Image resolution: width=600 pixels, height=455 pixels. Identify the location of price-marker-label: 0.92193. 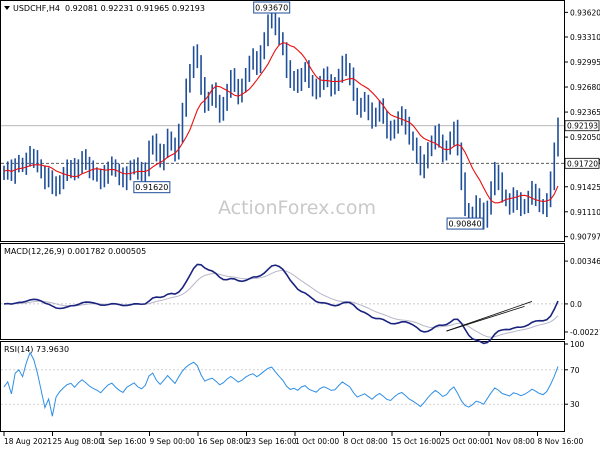
(582, 126).